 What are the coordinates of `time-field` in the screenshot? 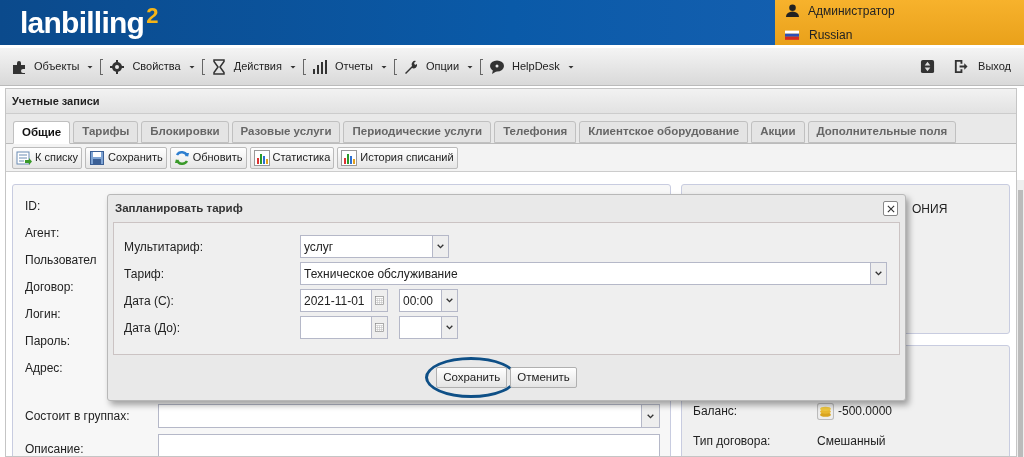 It's located at (428, 327).